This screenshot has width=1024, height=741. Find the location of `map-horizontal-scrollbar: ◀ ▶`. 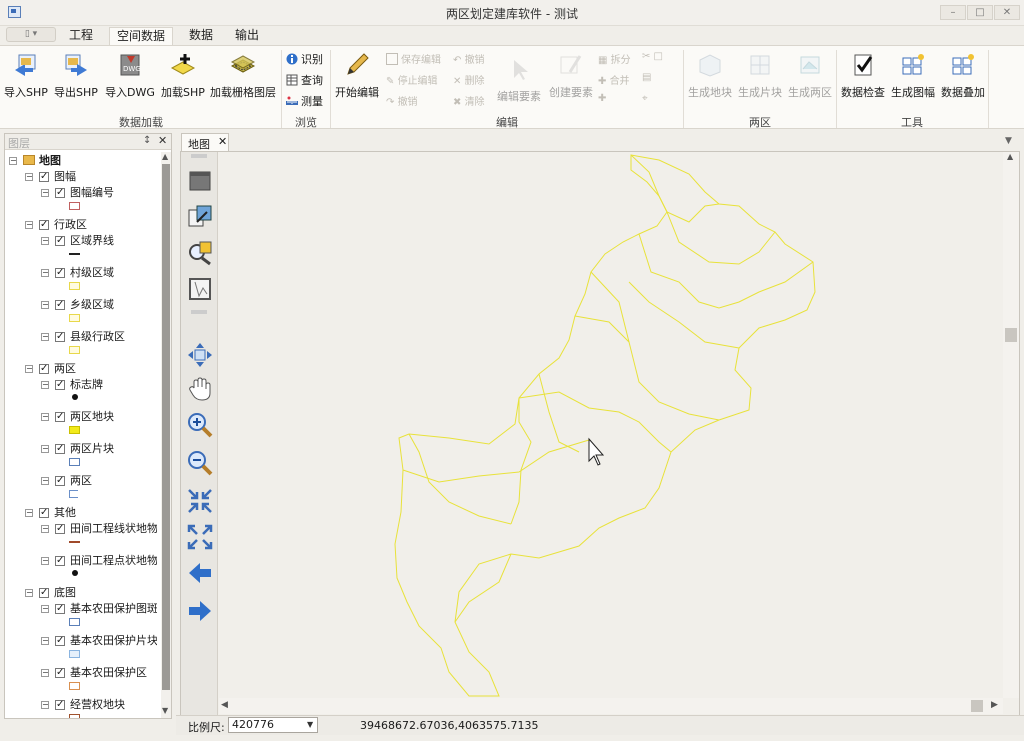

map-horizontal-scrollbar: ◀ ▶ is located at coordinates (611, 706).